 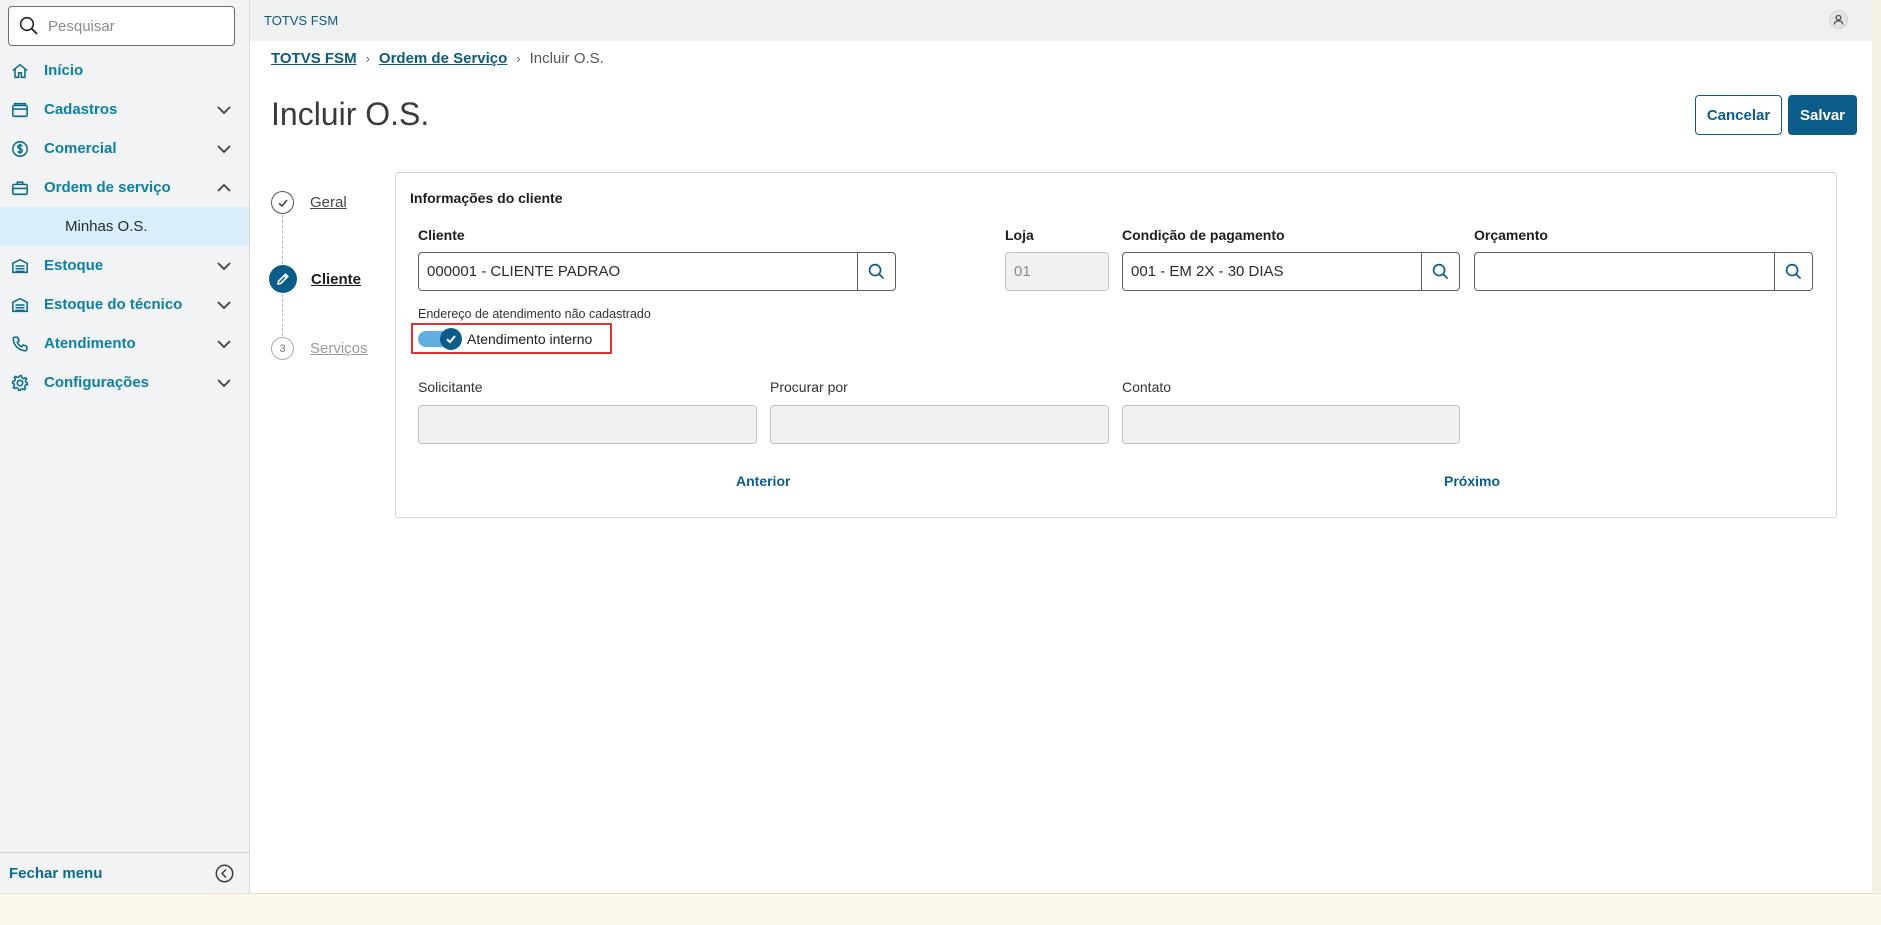 What do you see at coordinates (20, 110) in the screenshot?
I see `folder-icon` at bounding box center [20, 110].